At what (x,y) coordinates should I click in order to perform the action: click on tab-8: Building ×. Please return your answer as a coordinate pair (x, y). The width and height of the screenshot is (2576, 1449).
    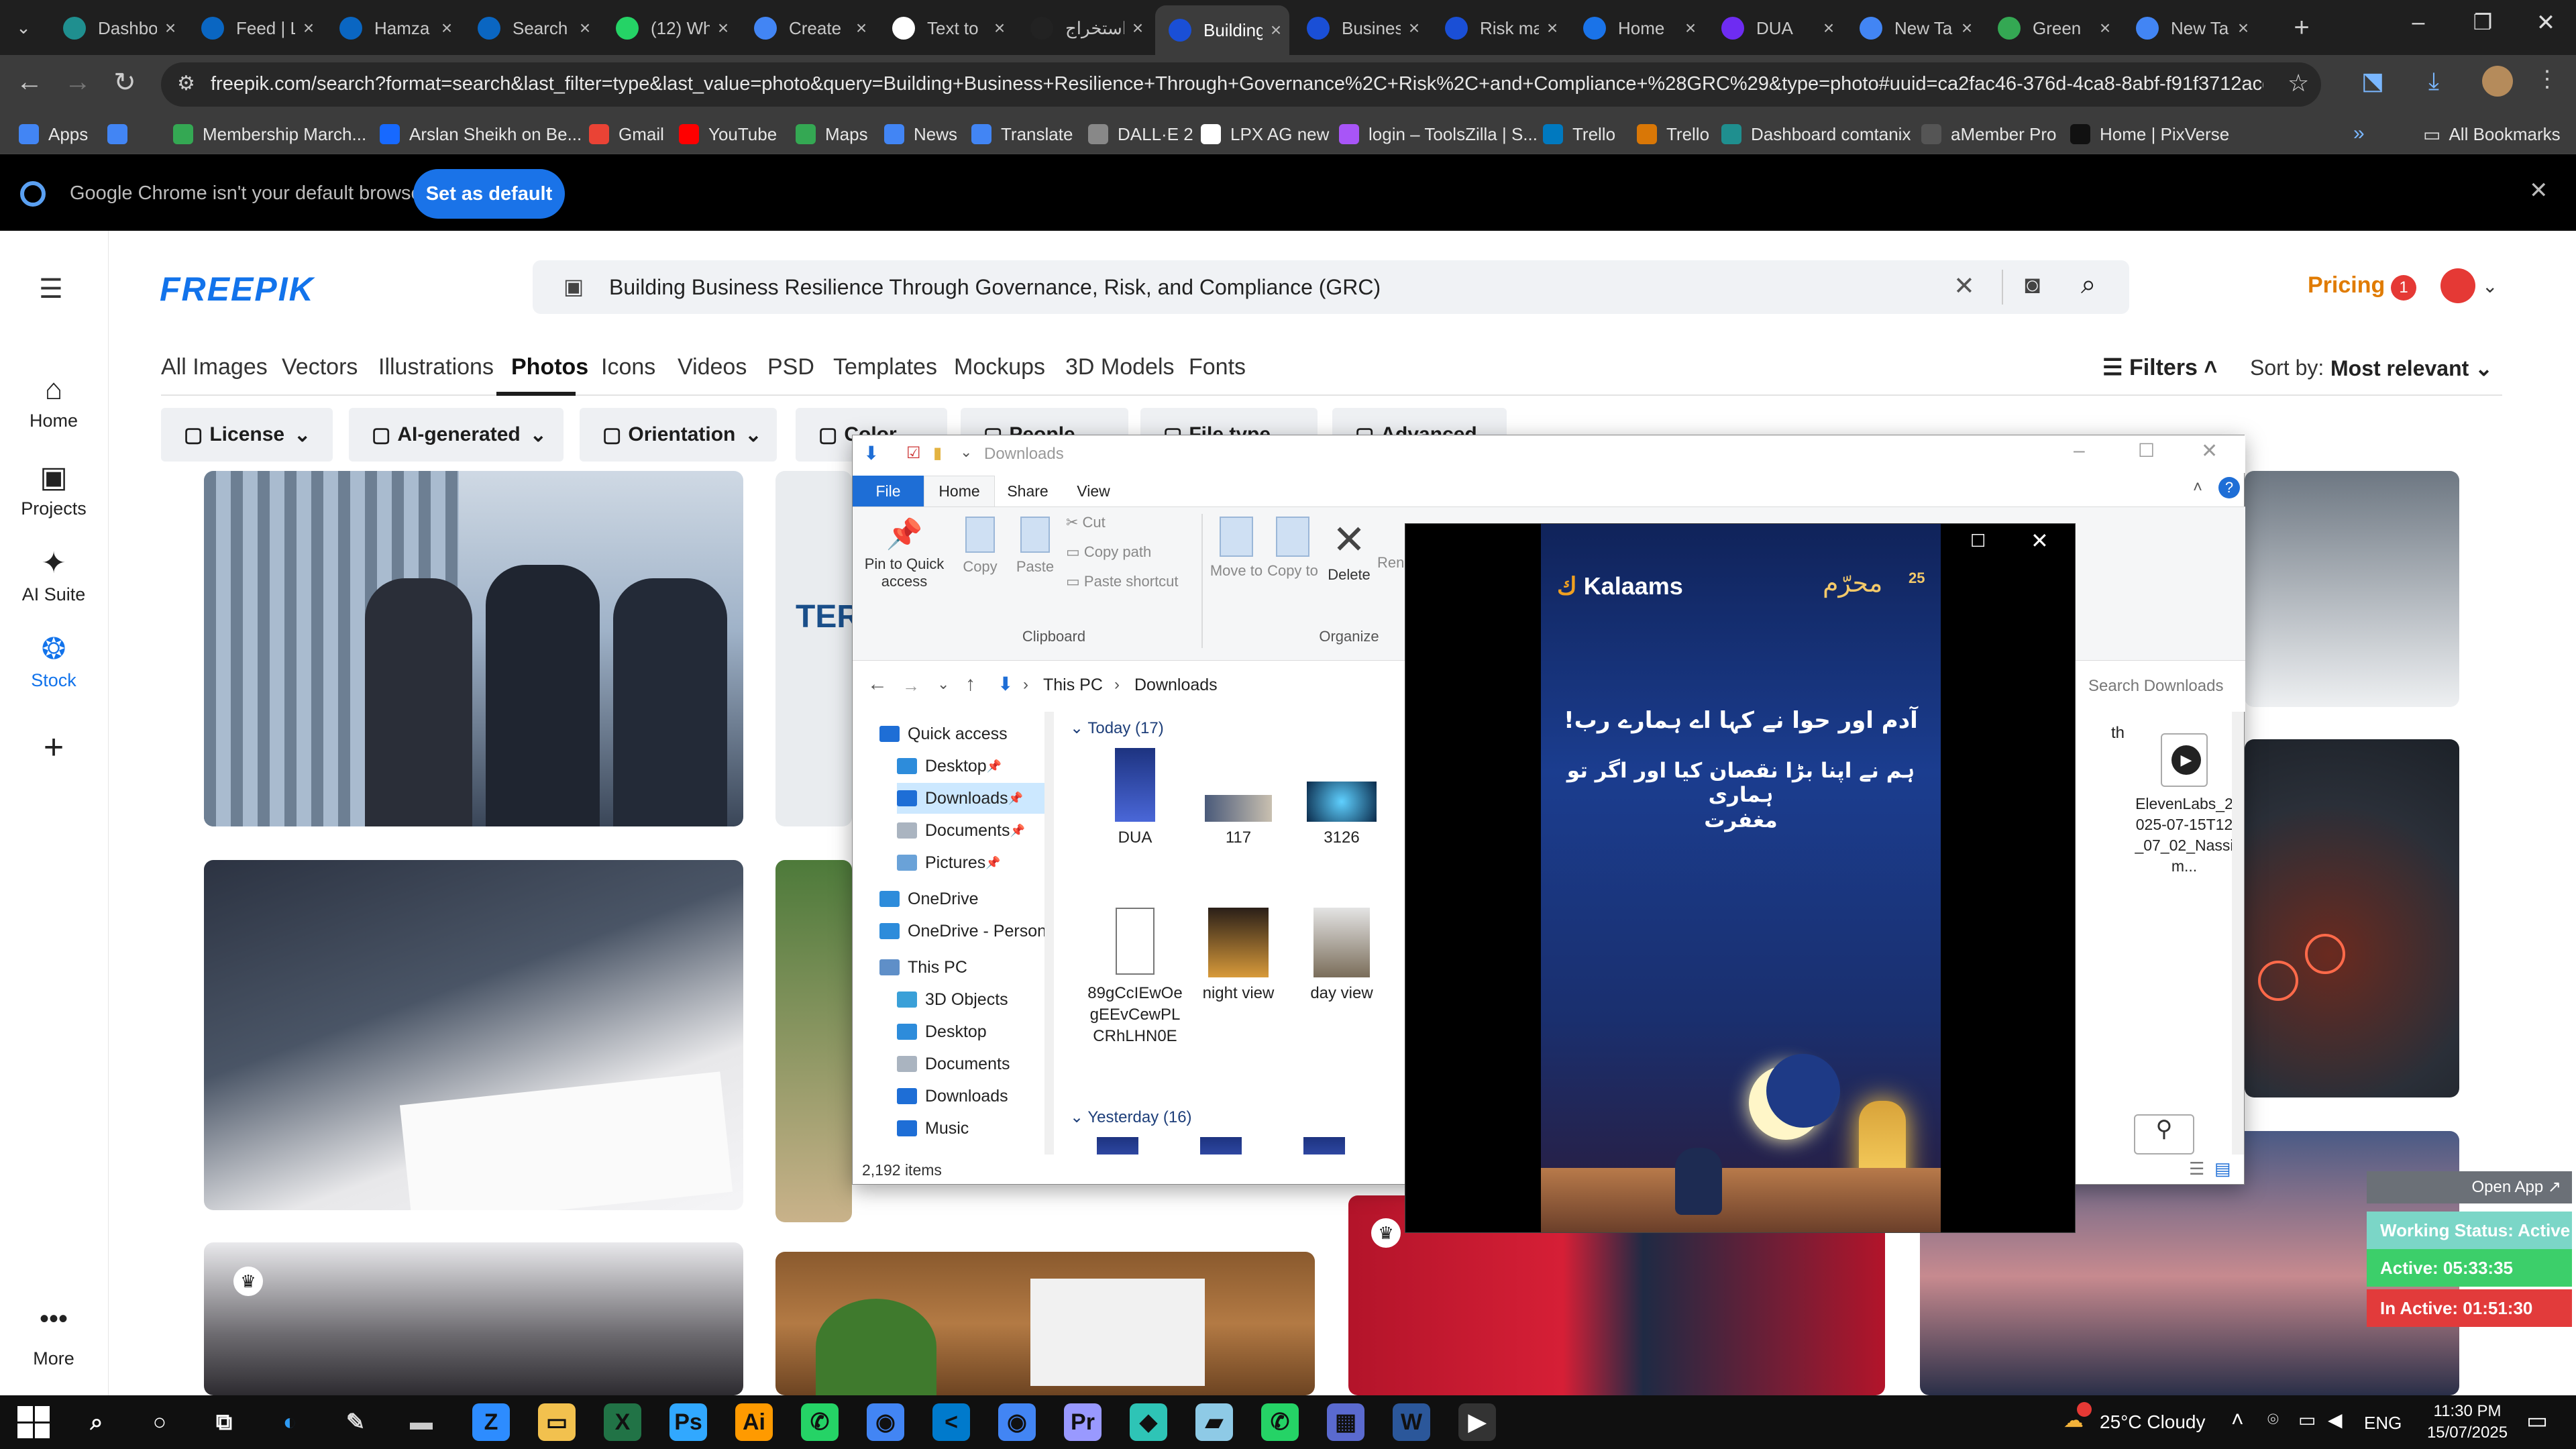
    Looking at the image, I should click on (1222, 30).